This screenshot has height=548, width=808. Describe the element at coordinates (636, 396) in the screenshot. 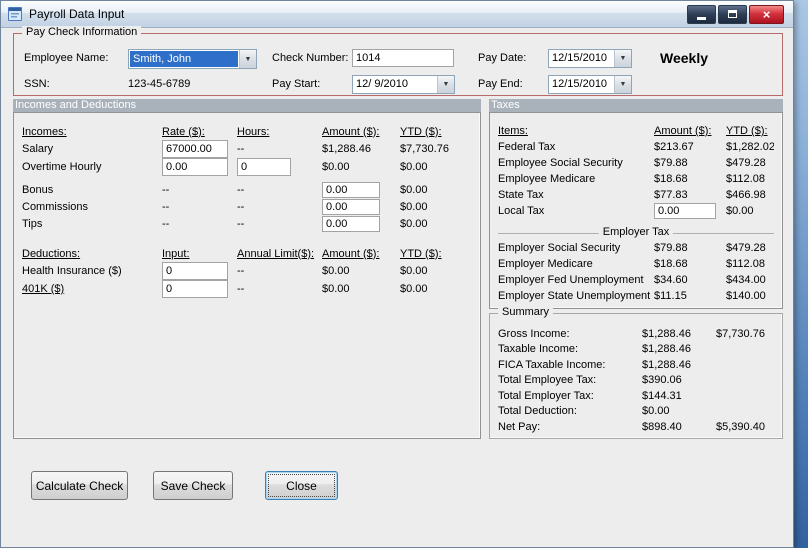

I see `table-row-total-employer-tax: Total Employer Tax: $144.31` at that location.